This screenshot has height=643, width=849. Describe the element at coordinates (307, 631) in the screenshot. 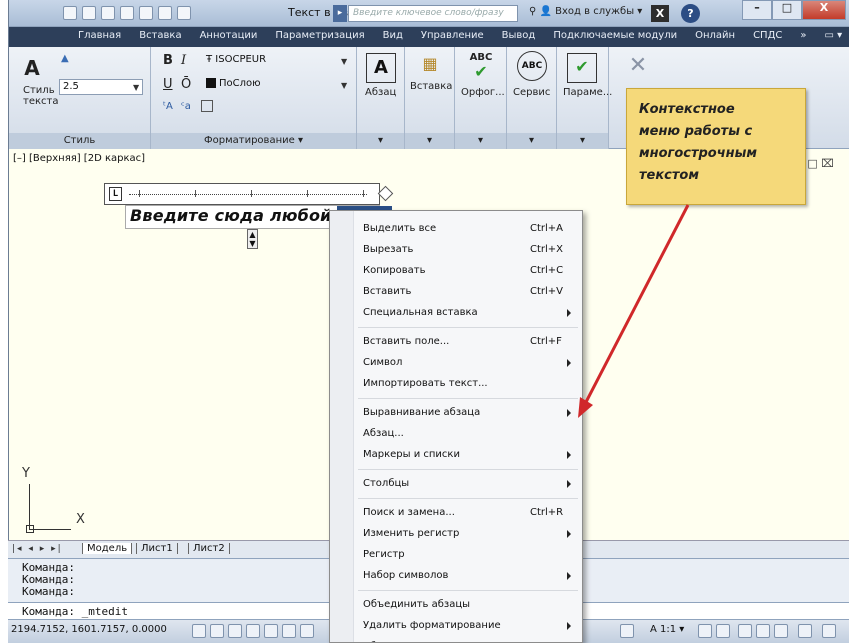

I see `lineweight-icon` at that location.